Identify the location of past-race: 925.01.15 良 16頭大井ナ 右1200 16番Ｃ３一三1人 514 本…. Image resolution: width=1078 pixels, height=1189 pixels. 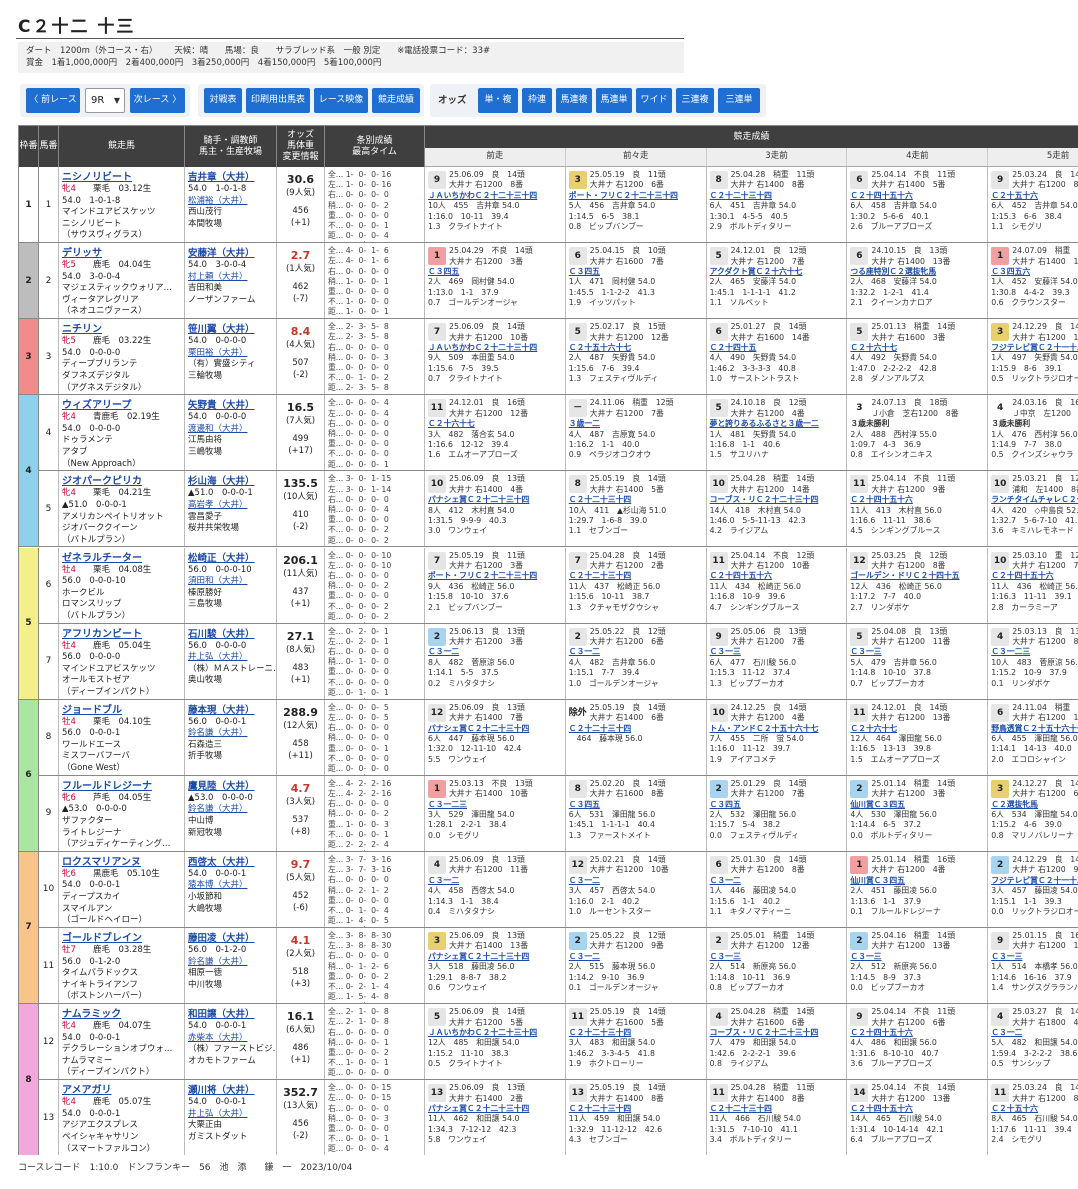
(1033, 965).